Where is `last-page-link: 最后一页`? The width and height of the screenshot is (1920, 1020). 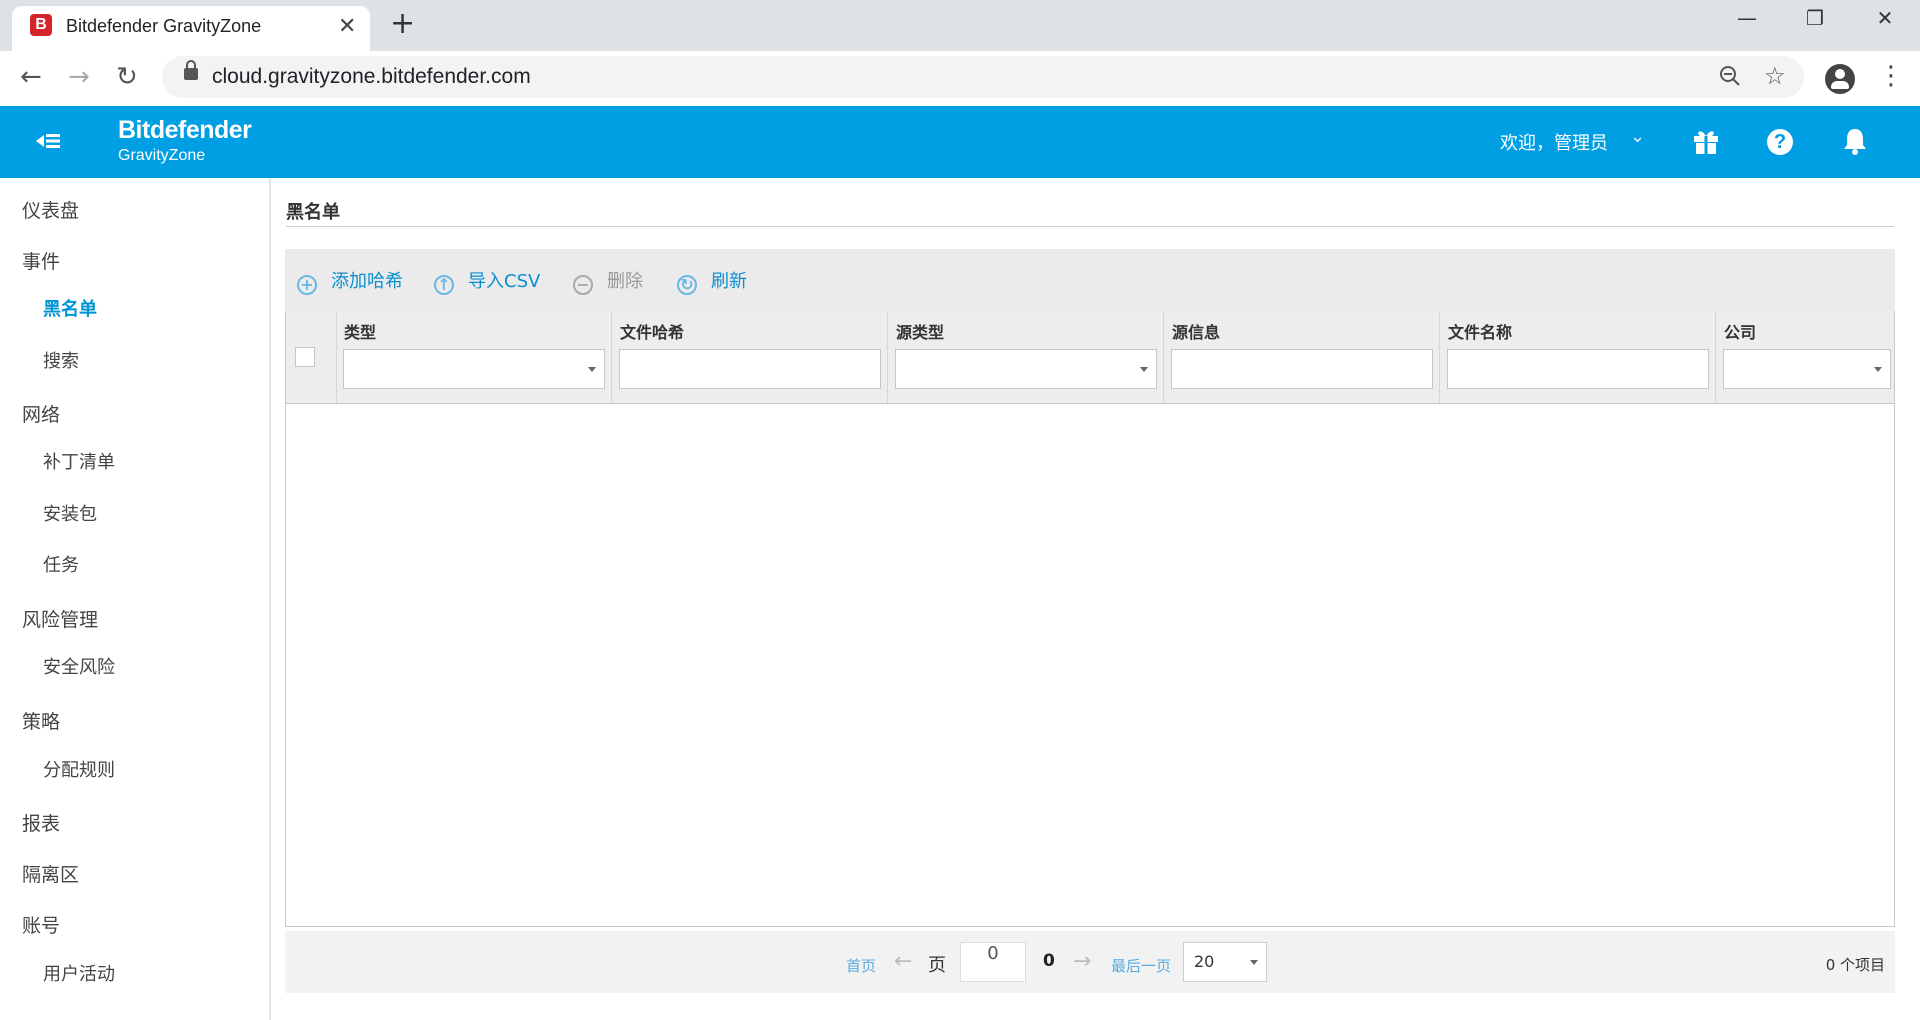
last-page-link: 最后一页 is located at coordinates (1141, 965).